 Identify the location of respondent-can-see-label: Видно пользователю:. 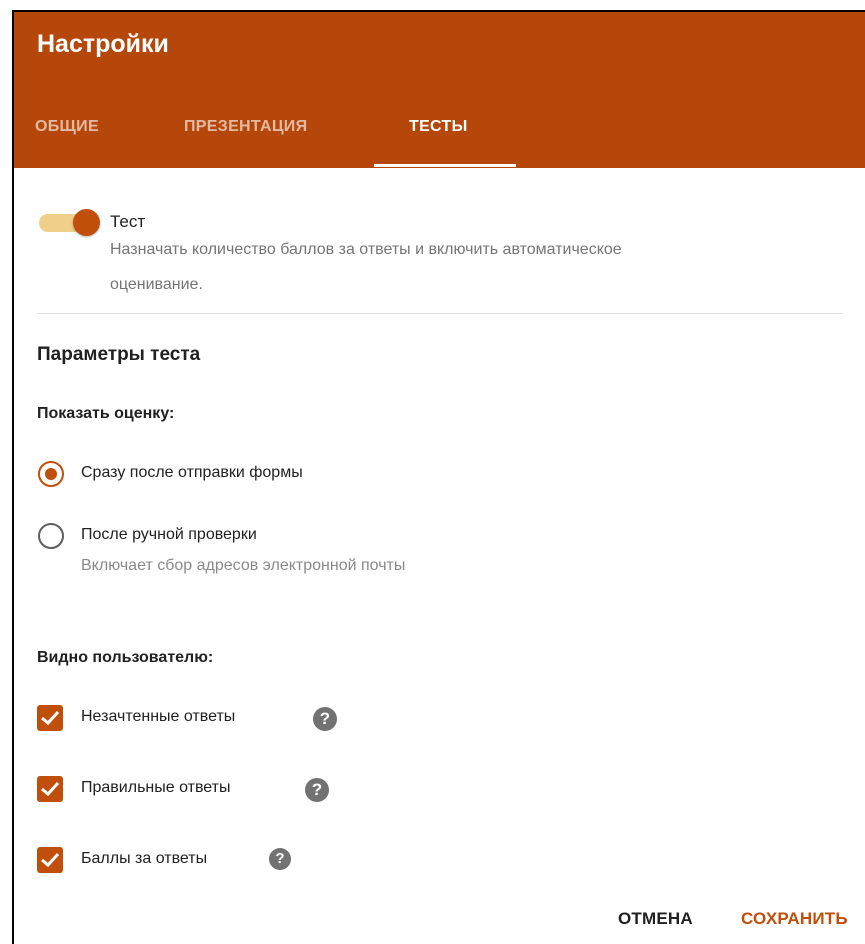
(125, 657).